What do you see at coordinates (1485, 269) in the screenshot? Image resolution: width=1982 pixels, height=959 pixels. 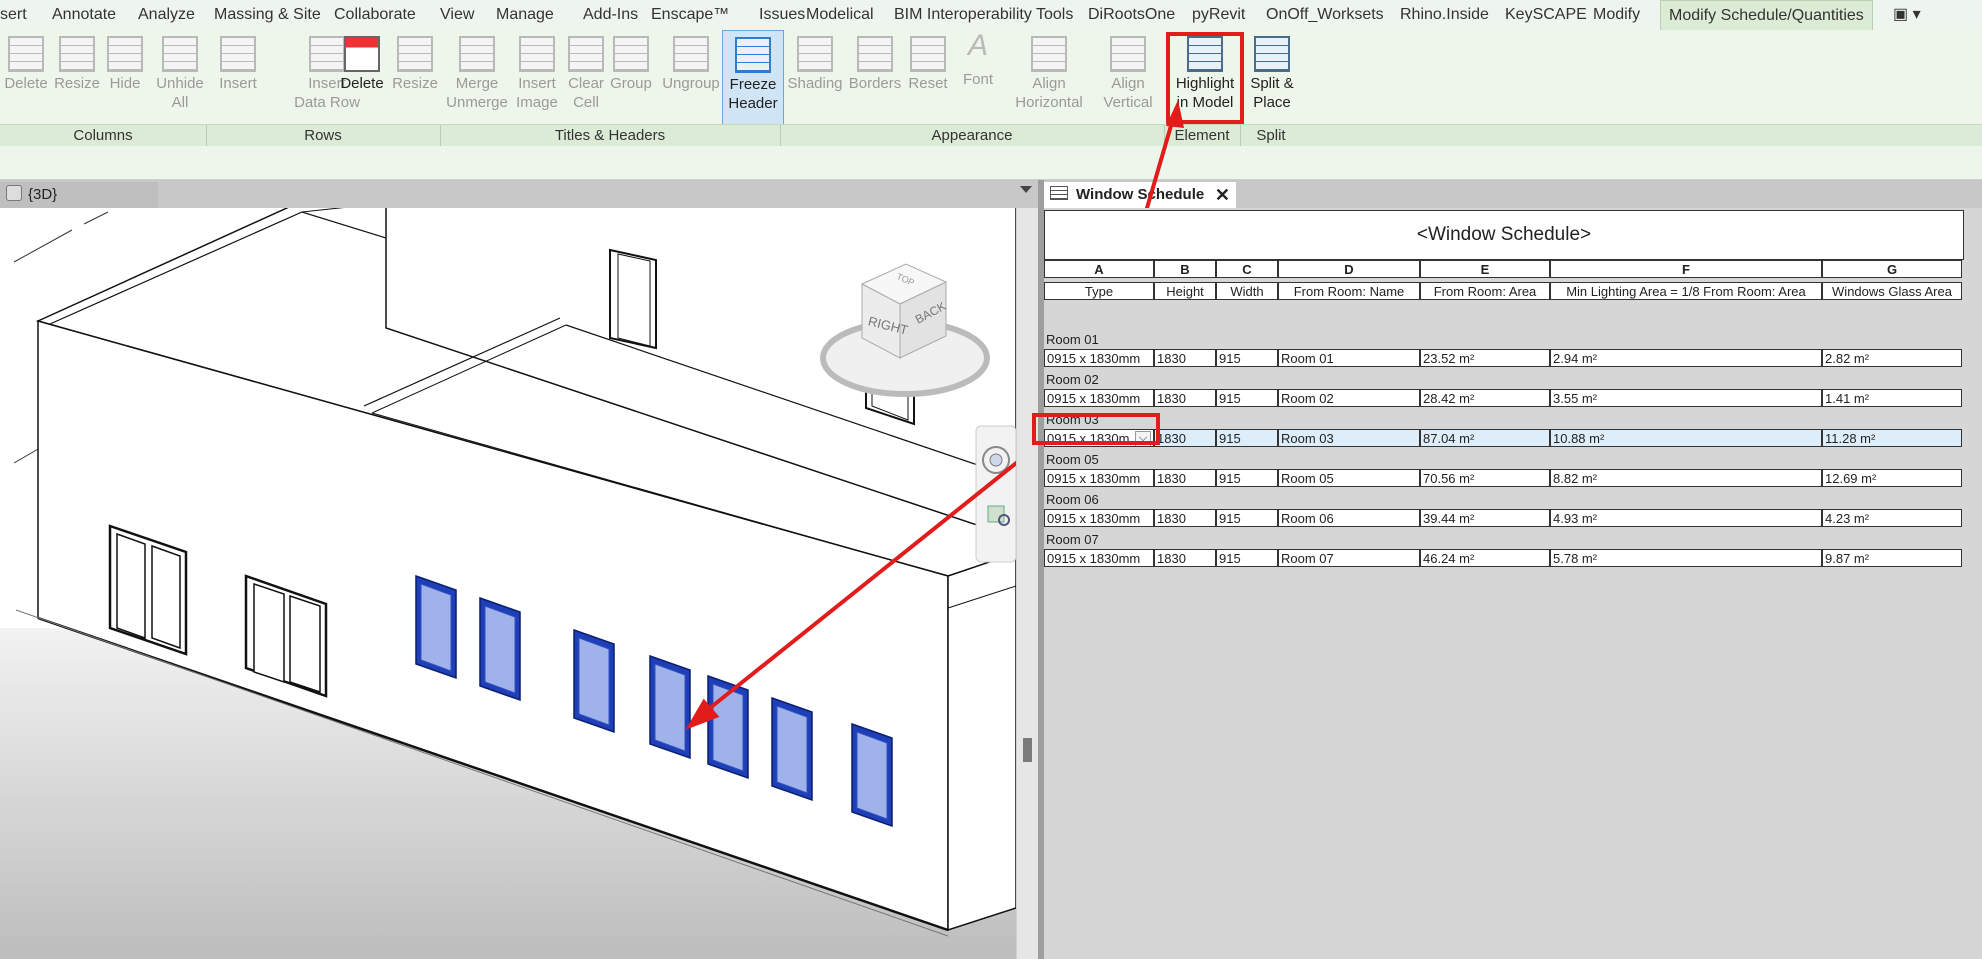 I see `column-letter-row-cell-e: E` at bounding box center [1485, 269].